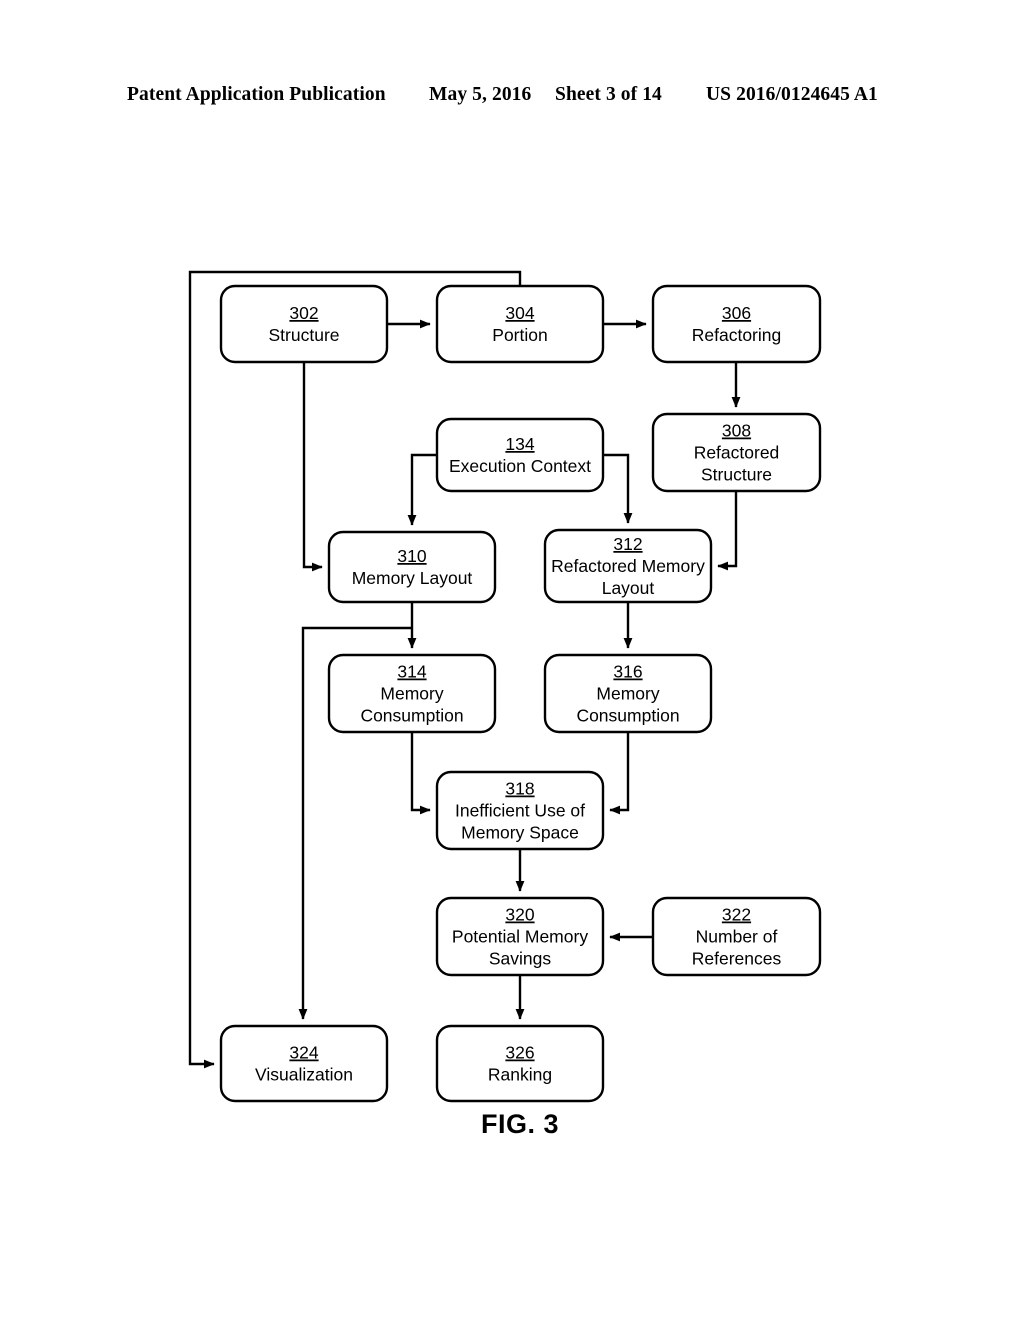 The image size is (1024, 1320). What do you see at coordinates (737, 959) in the screenshot?
I see `node-label-322: References` at bounding box center [737, 959].